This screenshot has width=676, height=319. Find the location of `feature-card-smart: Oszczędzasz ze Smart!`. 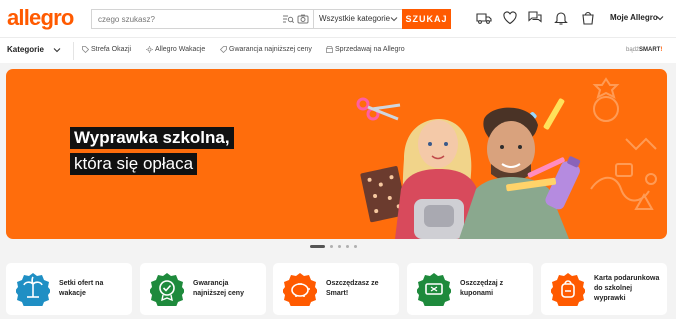

feature-card-smart: Oszczędzasz ze Smart! is located at coordinates (336, 289).